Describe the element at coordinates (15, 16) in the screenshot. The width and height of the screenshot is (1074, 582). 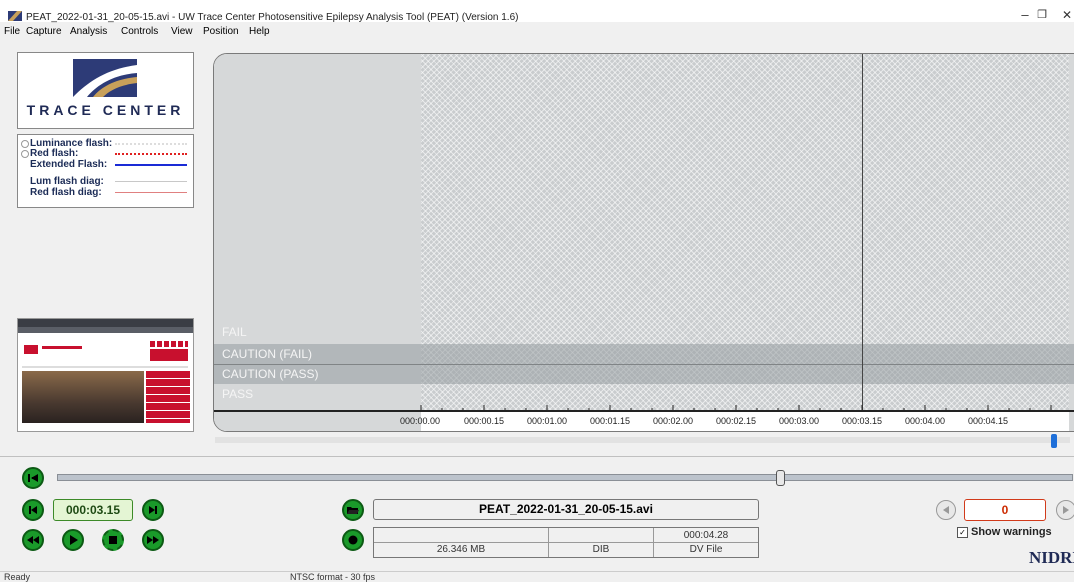
I see `app-icon` at that location.